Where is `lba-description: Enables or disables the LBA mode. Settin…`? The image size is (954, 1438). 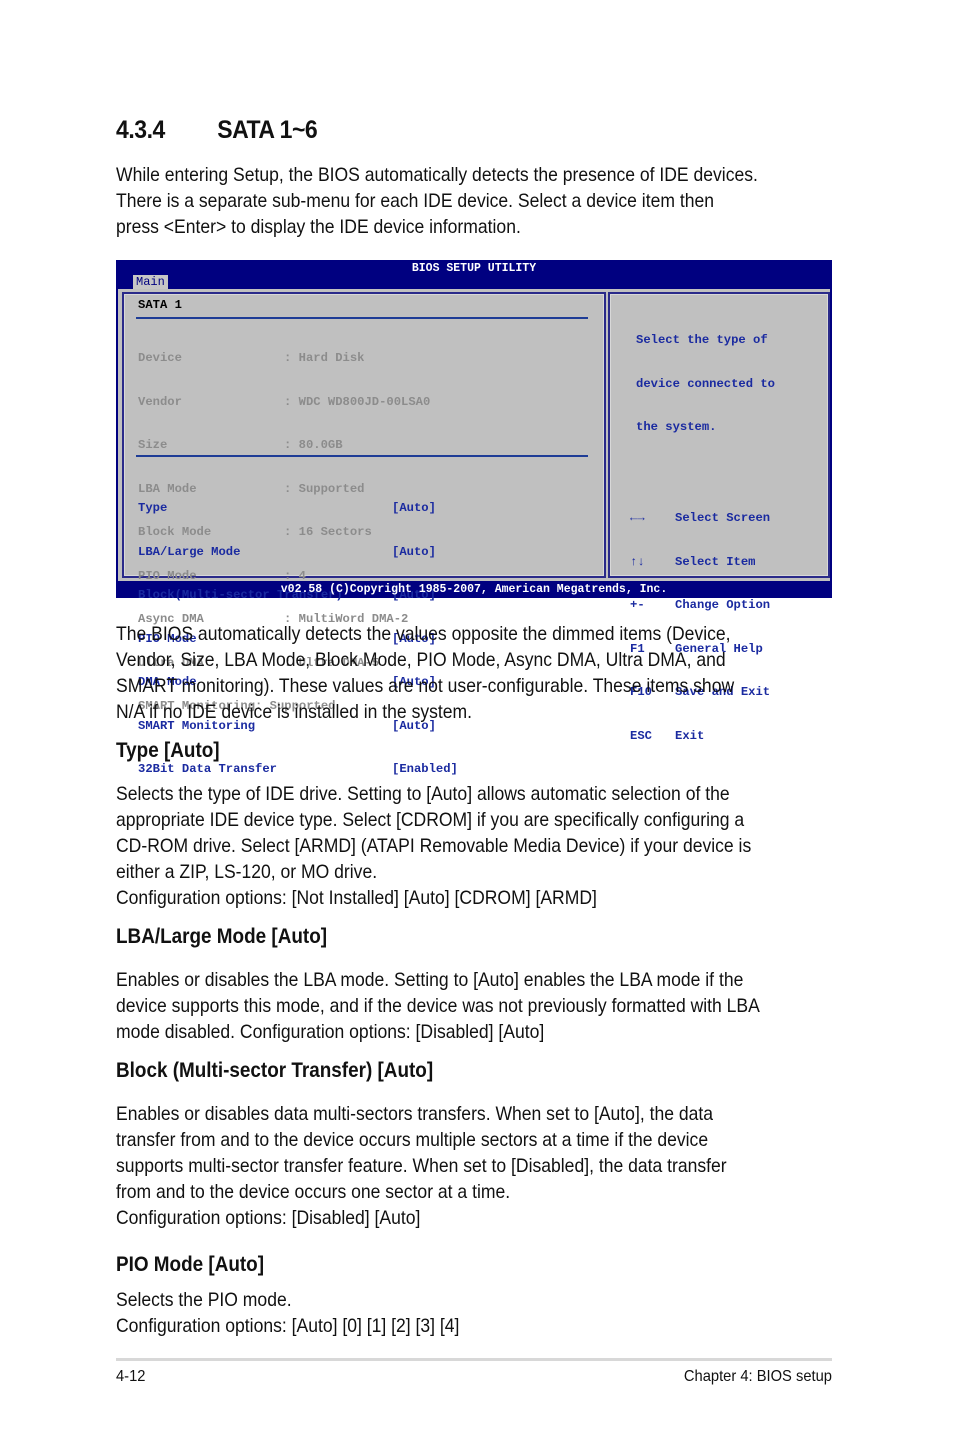 lba-description: Enables or disables the LBA mode. Settin… is located at coordinates (449, 1006).